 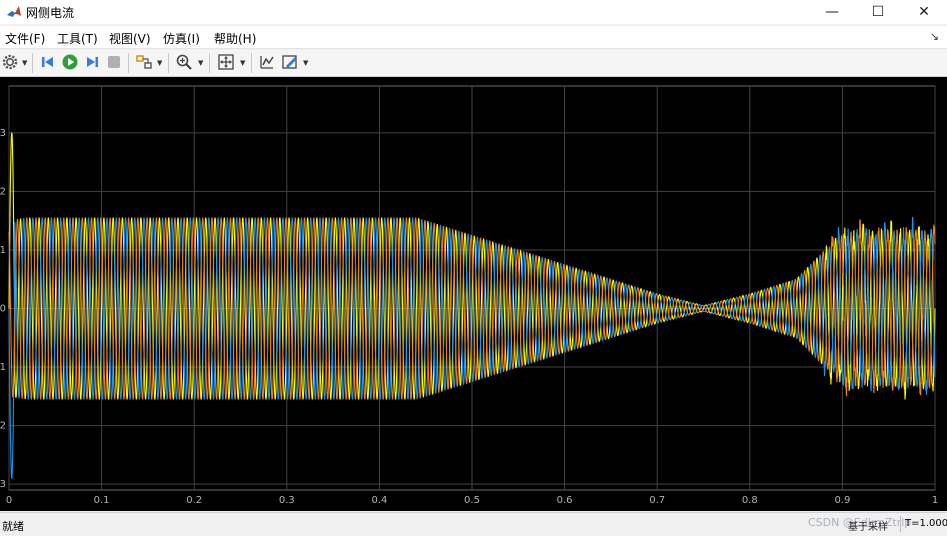 I want to click on matlab-logo-icon, so click(x=14, y=12).